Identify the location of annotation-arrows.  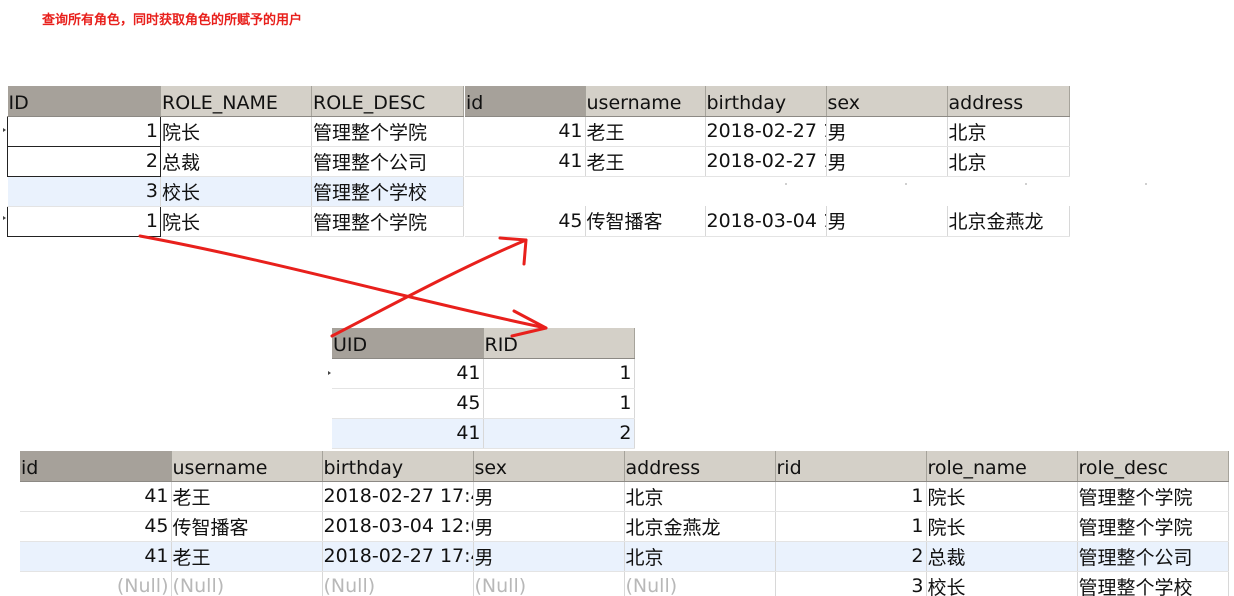
(343, 286).